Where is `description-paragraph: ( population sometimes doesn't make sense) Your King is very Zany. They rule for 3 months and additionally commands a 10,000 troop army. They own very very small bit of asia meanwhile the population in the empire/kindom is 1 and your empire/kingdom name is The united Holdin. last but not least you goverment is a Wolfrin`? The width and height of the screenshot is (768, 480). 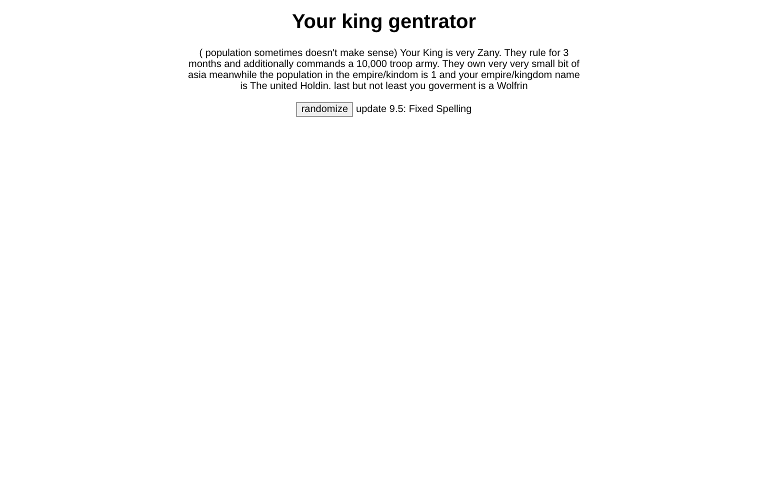 description-paragraph: ( population sometimes doesn't make sense) Your King is very Zany. They rule for 3 months and additionally commands a 10,000 troop army. They own very very small bit of asia meanwhile the population in the empire/kindom is 1 and your empire/kingdom name is The united Holdin. last but not least you goverment is a Wolfrin is located at coordinates (384, 70).